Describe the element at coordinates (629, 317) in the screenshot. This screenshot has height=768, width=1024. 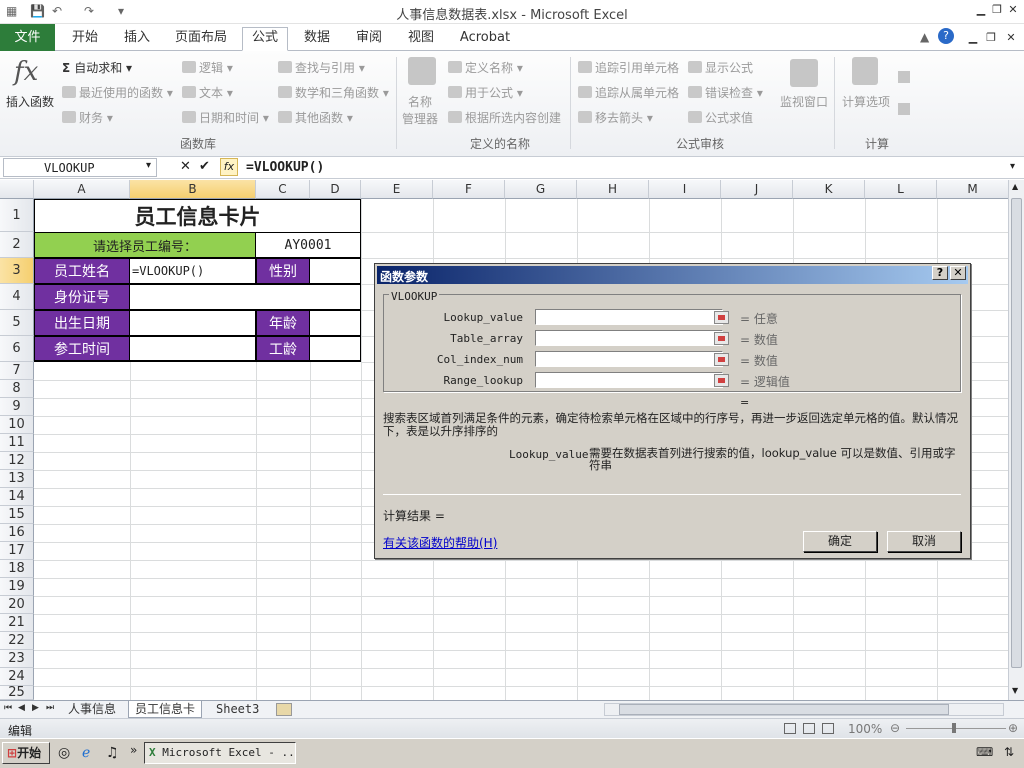
I see `lookup-value-input` at that location.